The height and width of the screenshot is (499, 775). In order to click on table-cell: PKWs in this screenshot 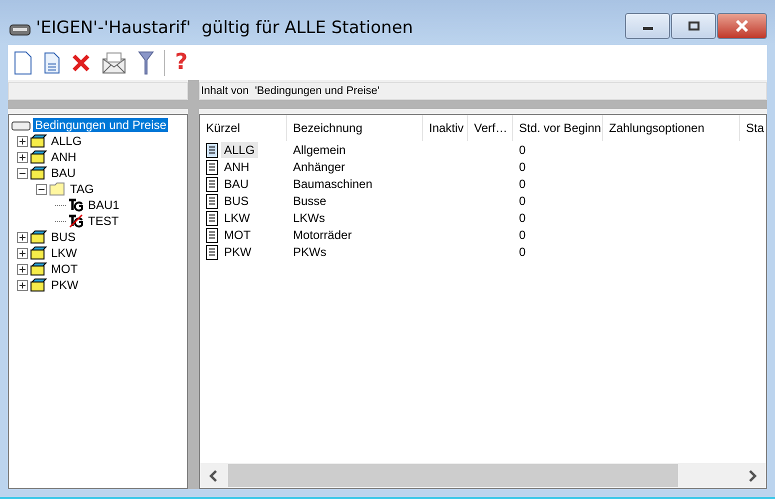, I will do `click(309, 251)`.